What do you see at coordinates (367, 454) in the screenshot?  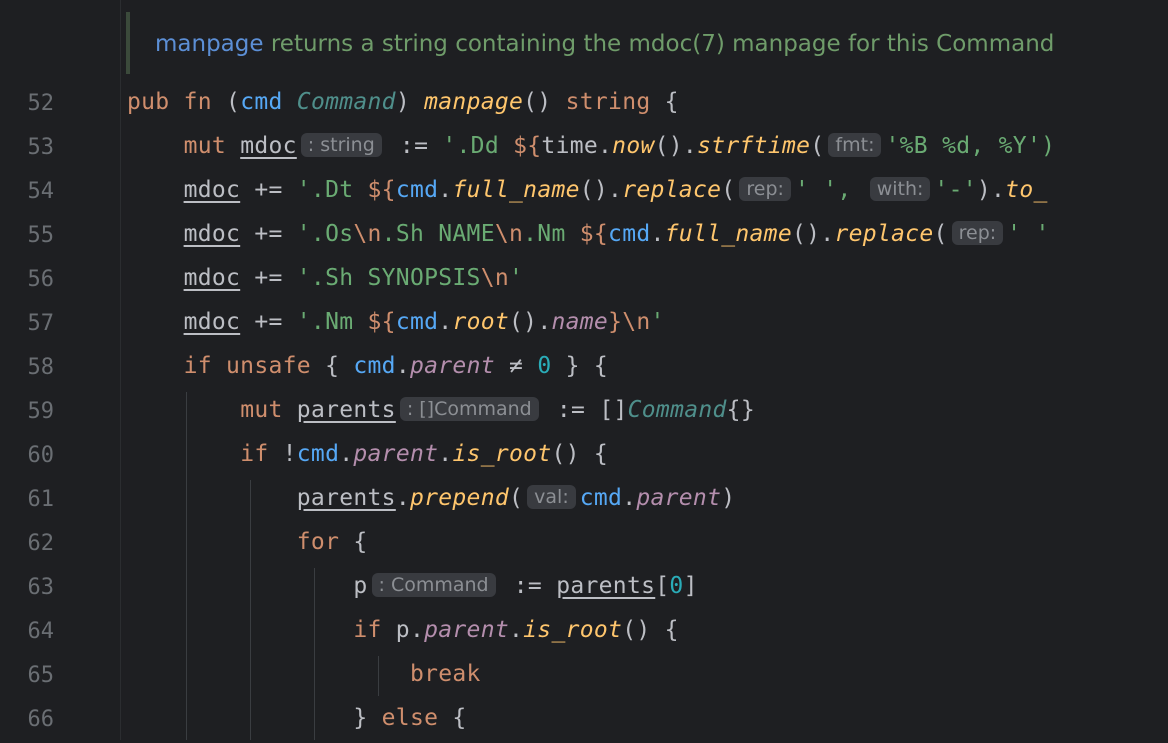 I see `code-text: if !cmd.parent.is_root() {` at bounding box center [367, 454].